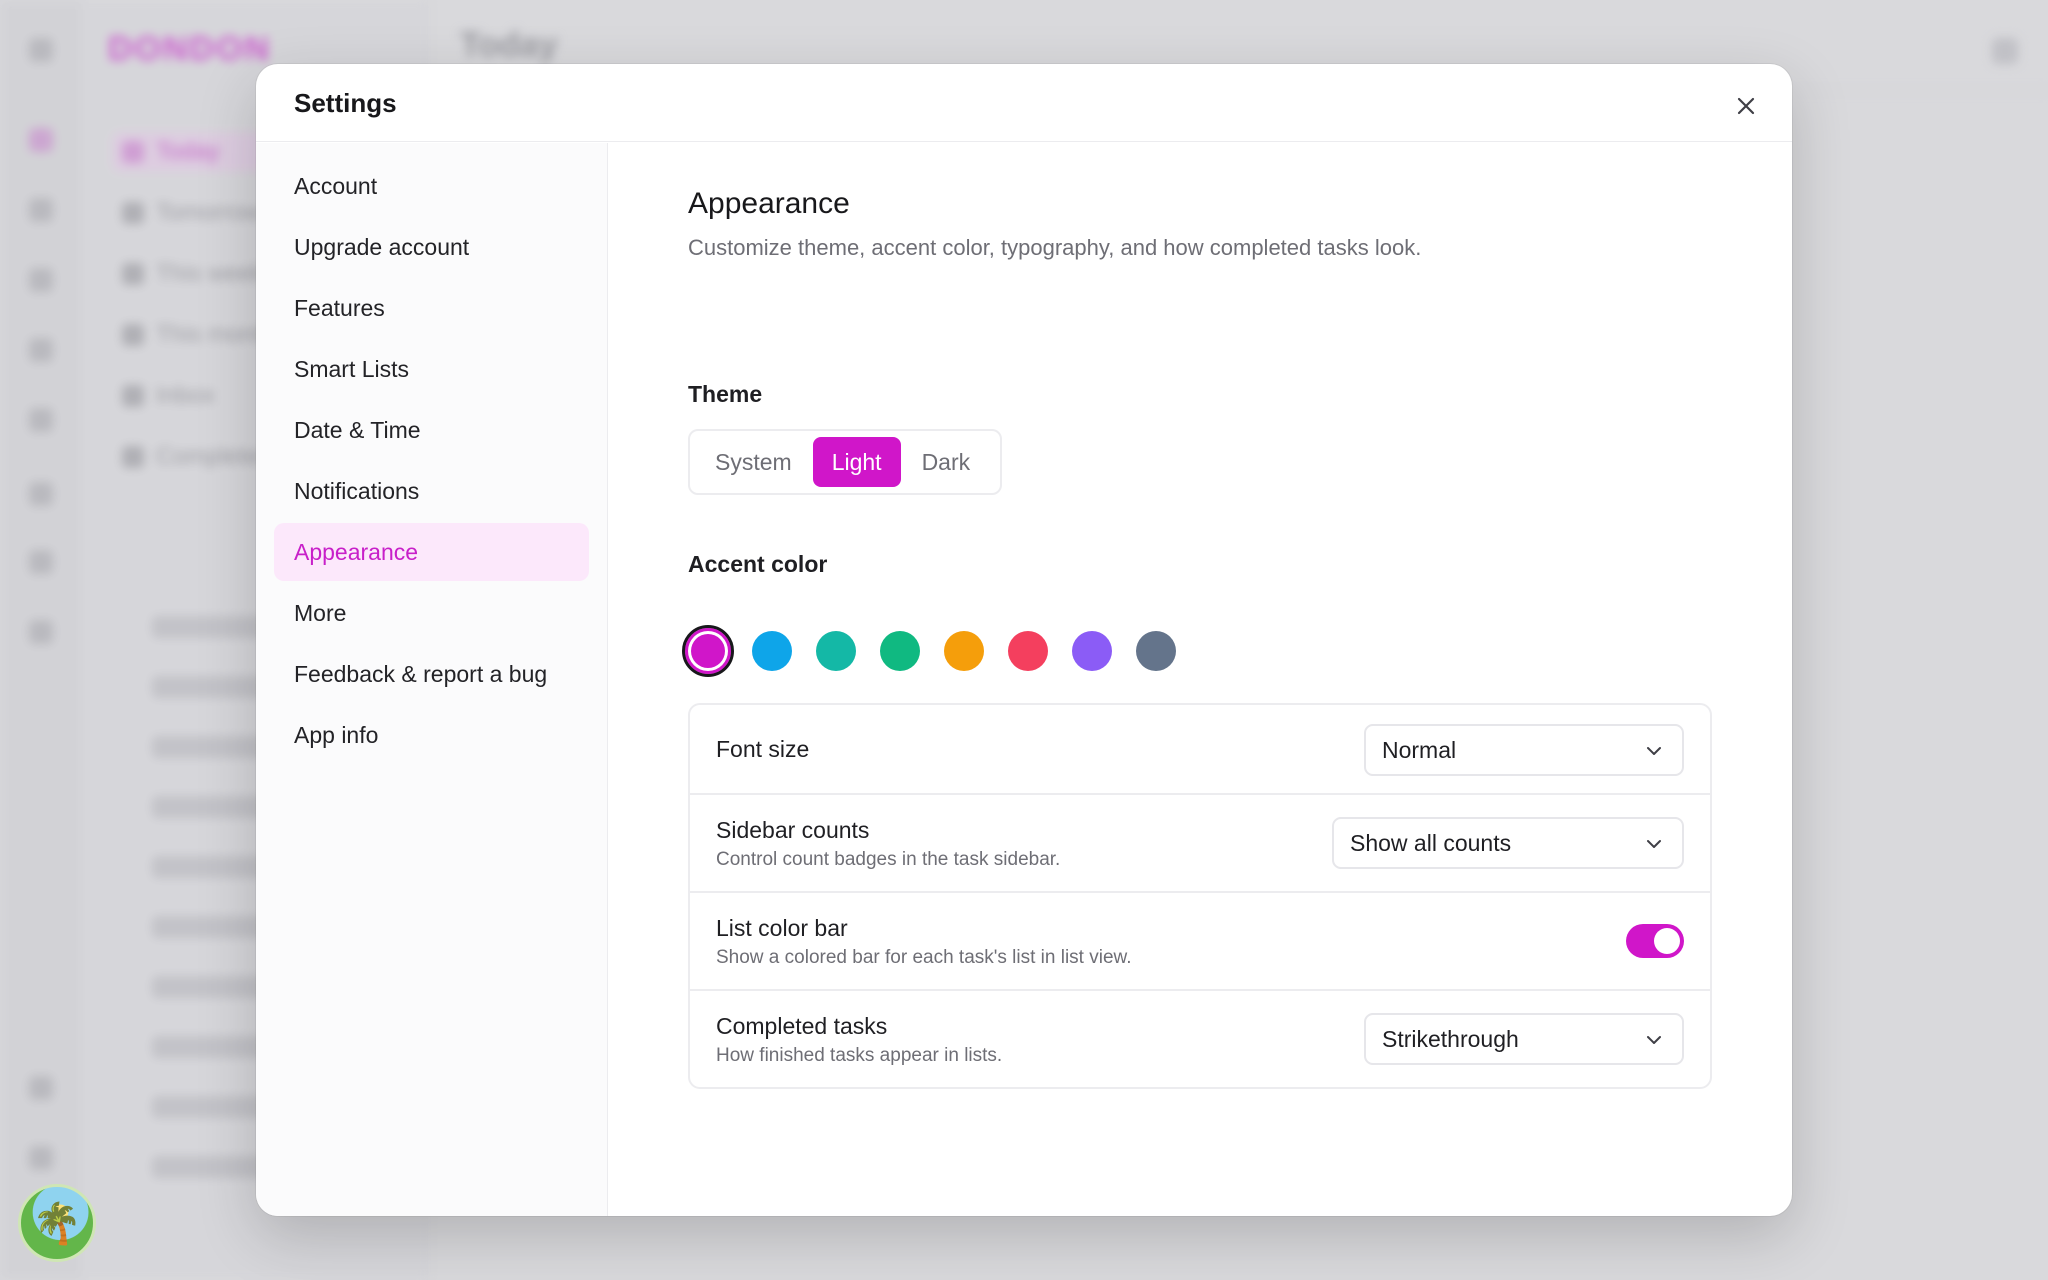 Image resolution: width=2048 pixels, height=1280 pixels. I want to click on theme-selector: System Light Dark, so click(845, 462).